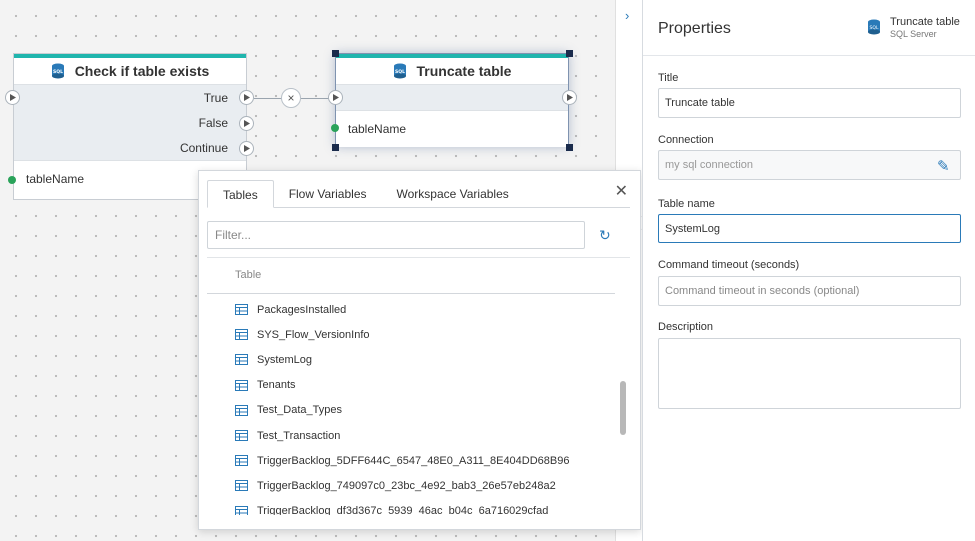  Describe the element at coordinates (313, 334) in the screenshot. I see `table-list-item-label: SYS_Flow_VersionInfo` at that location.